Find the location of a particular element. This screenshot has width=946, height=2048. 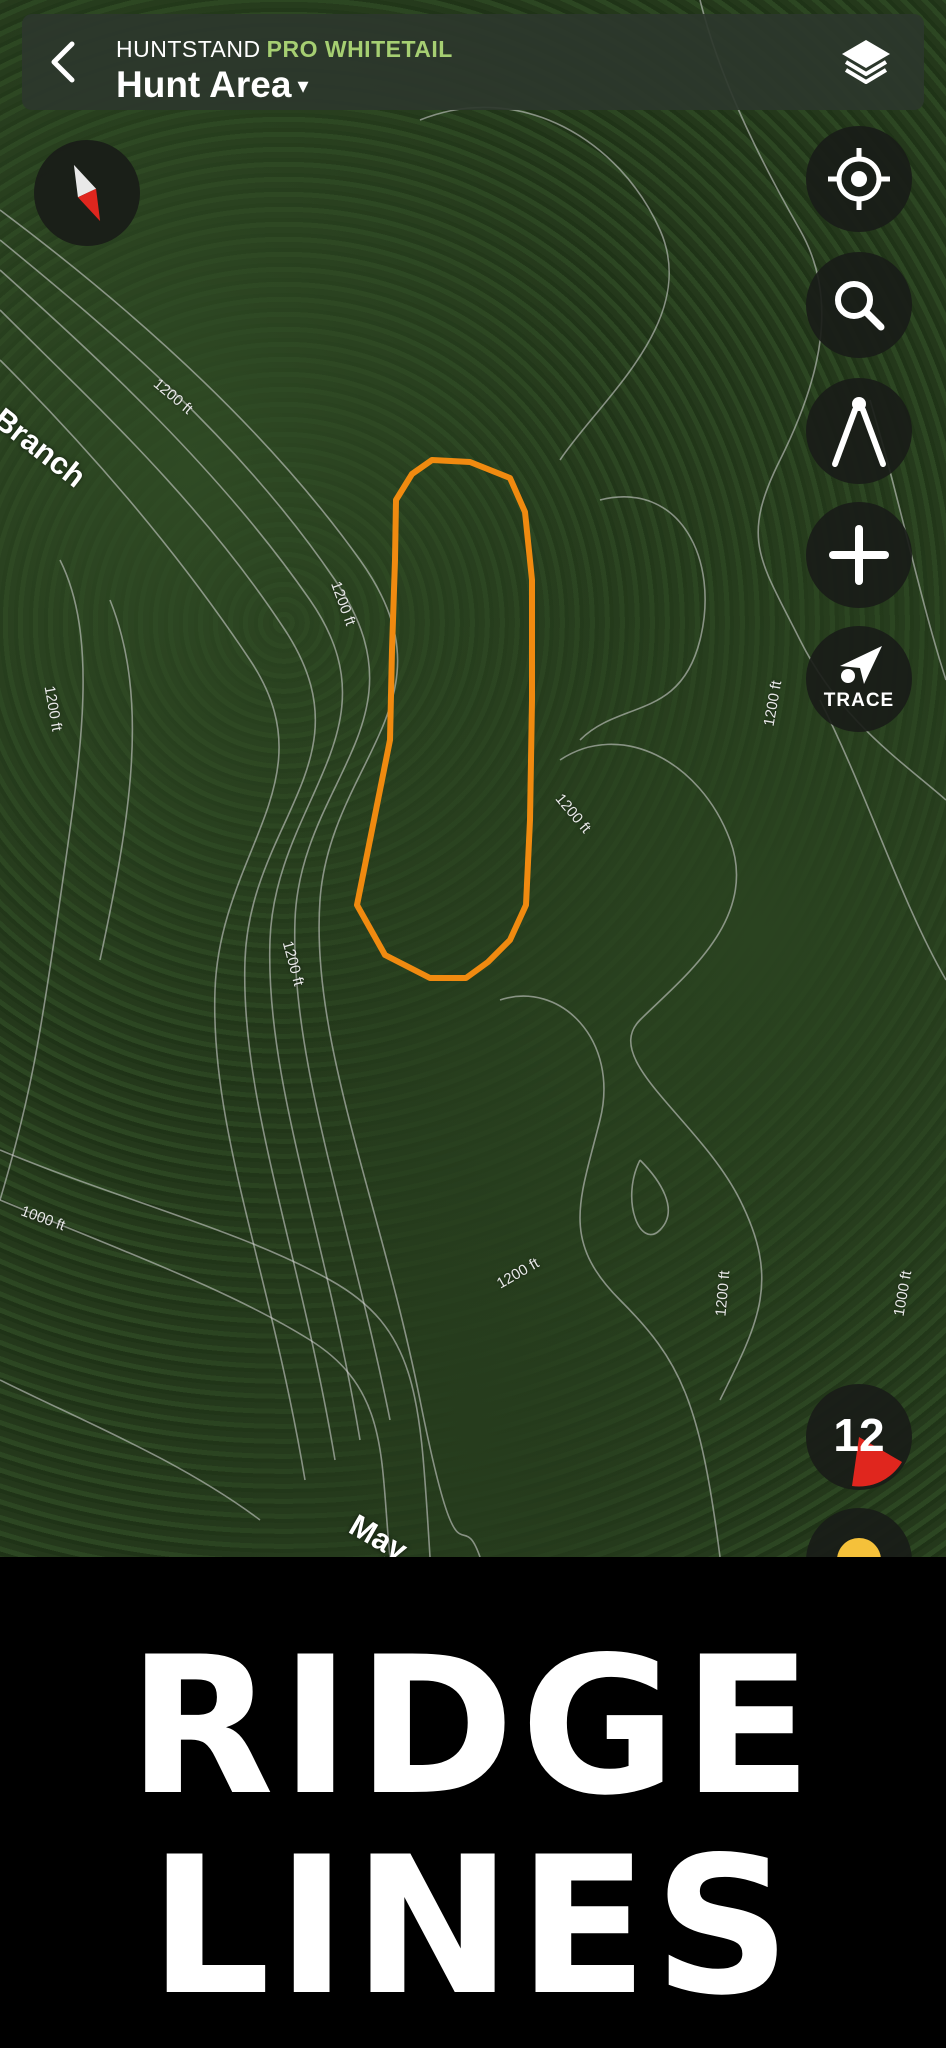

trace-button: TRACE is located at coordinates (859, 679).